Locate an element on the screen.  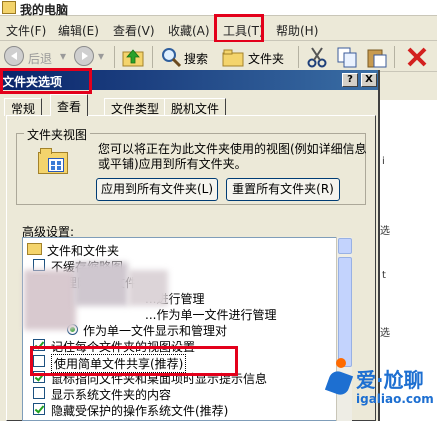
back-dropdown-icon: ▾ is located at coordinates (63, 56).